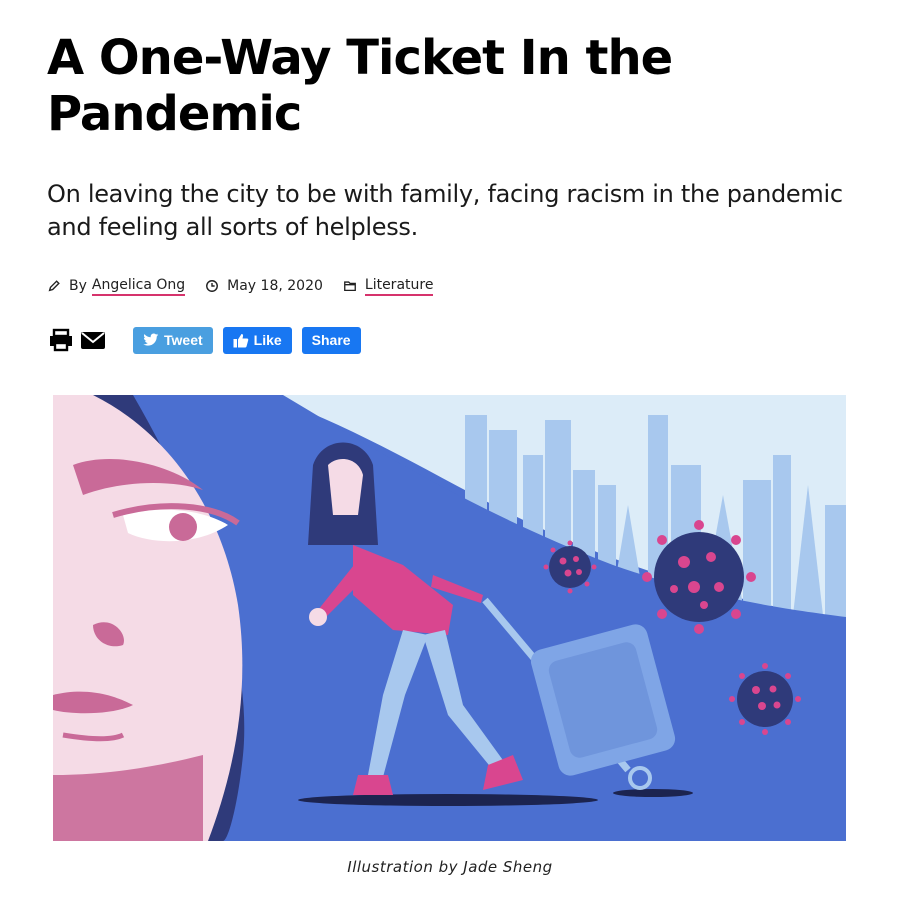 Image resolution: width=900 pixels, height=900 pixels. I want to click on author-link: Angelica Ong, so click(138, 286).